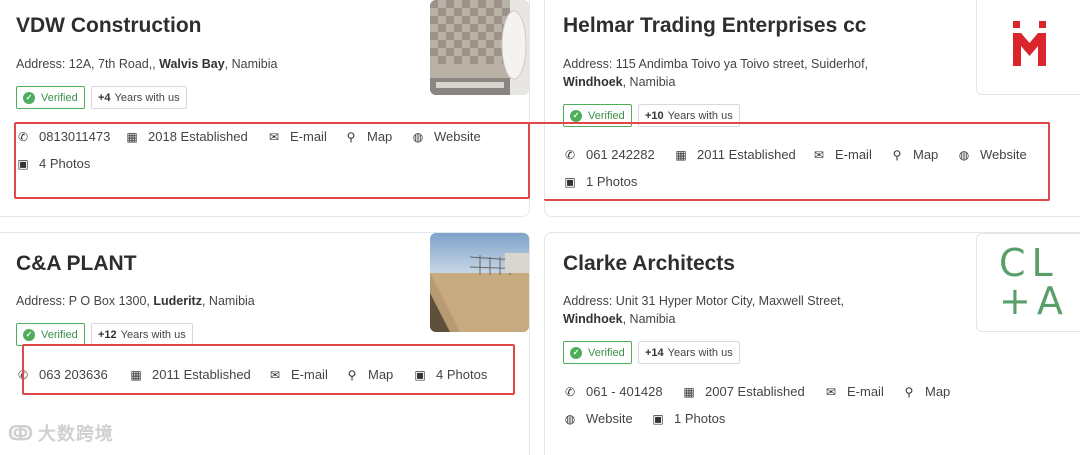 This screenshot has width=1080, height=455. What do you see at coordinates (1034, 282) in the screenshot?
I see `clarke-logo-mark: CL +A` at bounding box center [1034, 282].